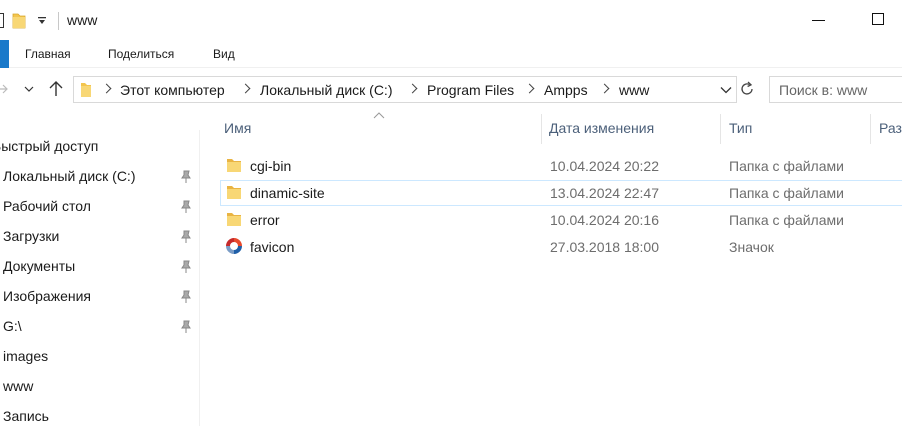  Describe the element at coordinates (99, 327) in the screenshot. I see `sidebar-item-drive-g: G:\` at that location.